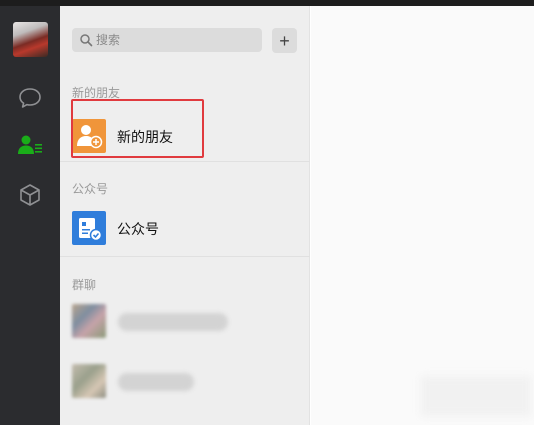 This screenshot has height=425, width=534. What do you see at coordinates (84, 285) in the screenshot?
I see `section-label-group-chats: 群聊` at bounding box center [84, 285].